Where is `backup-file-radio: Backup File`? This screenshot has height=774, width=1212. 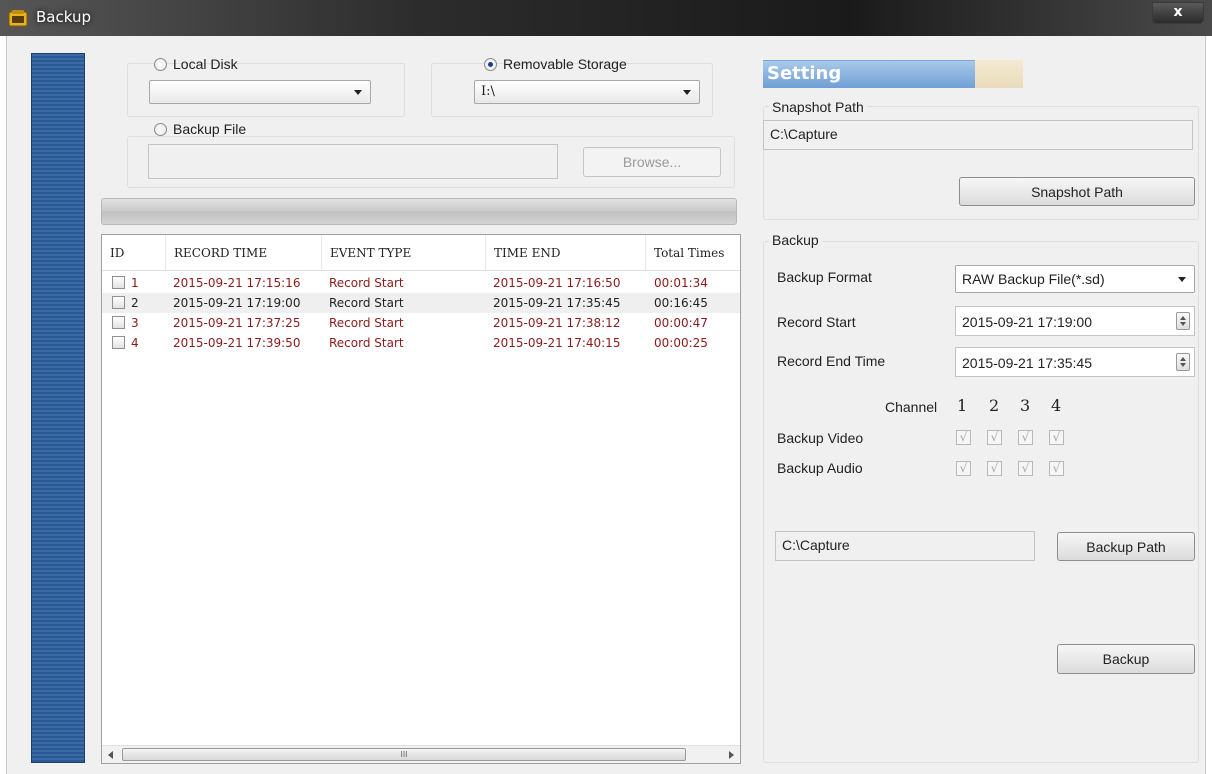 backup-file-radio: Backup File is located at coordinates (200, 129).